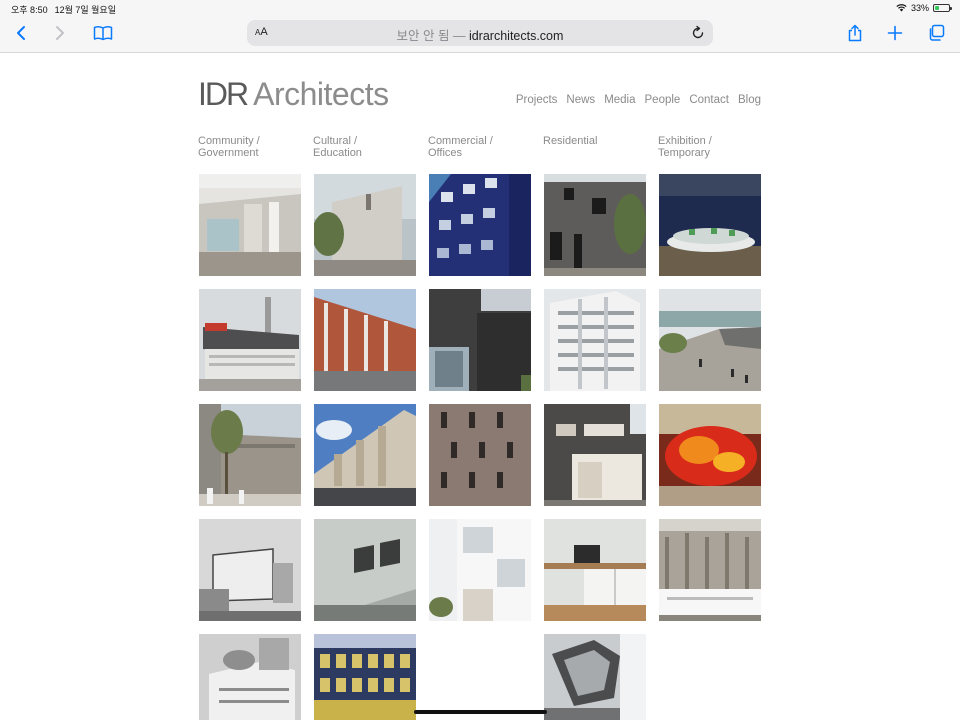 This screenshot has height=720, width=960. Describe the element at coordinates (29, 10) in the screenshot. I see `status-time: 오후 8:50` at that location.